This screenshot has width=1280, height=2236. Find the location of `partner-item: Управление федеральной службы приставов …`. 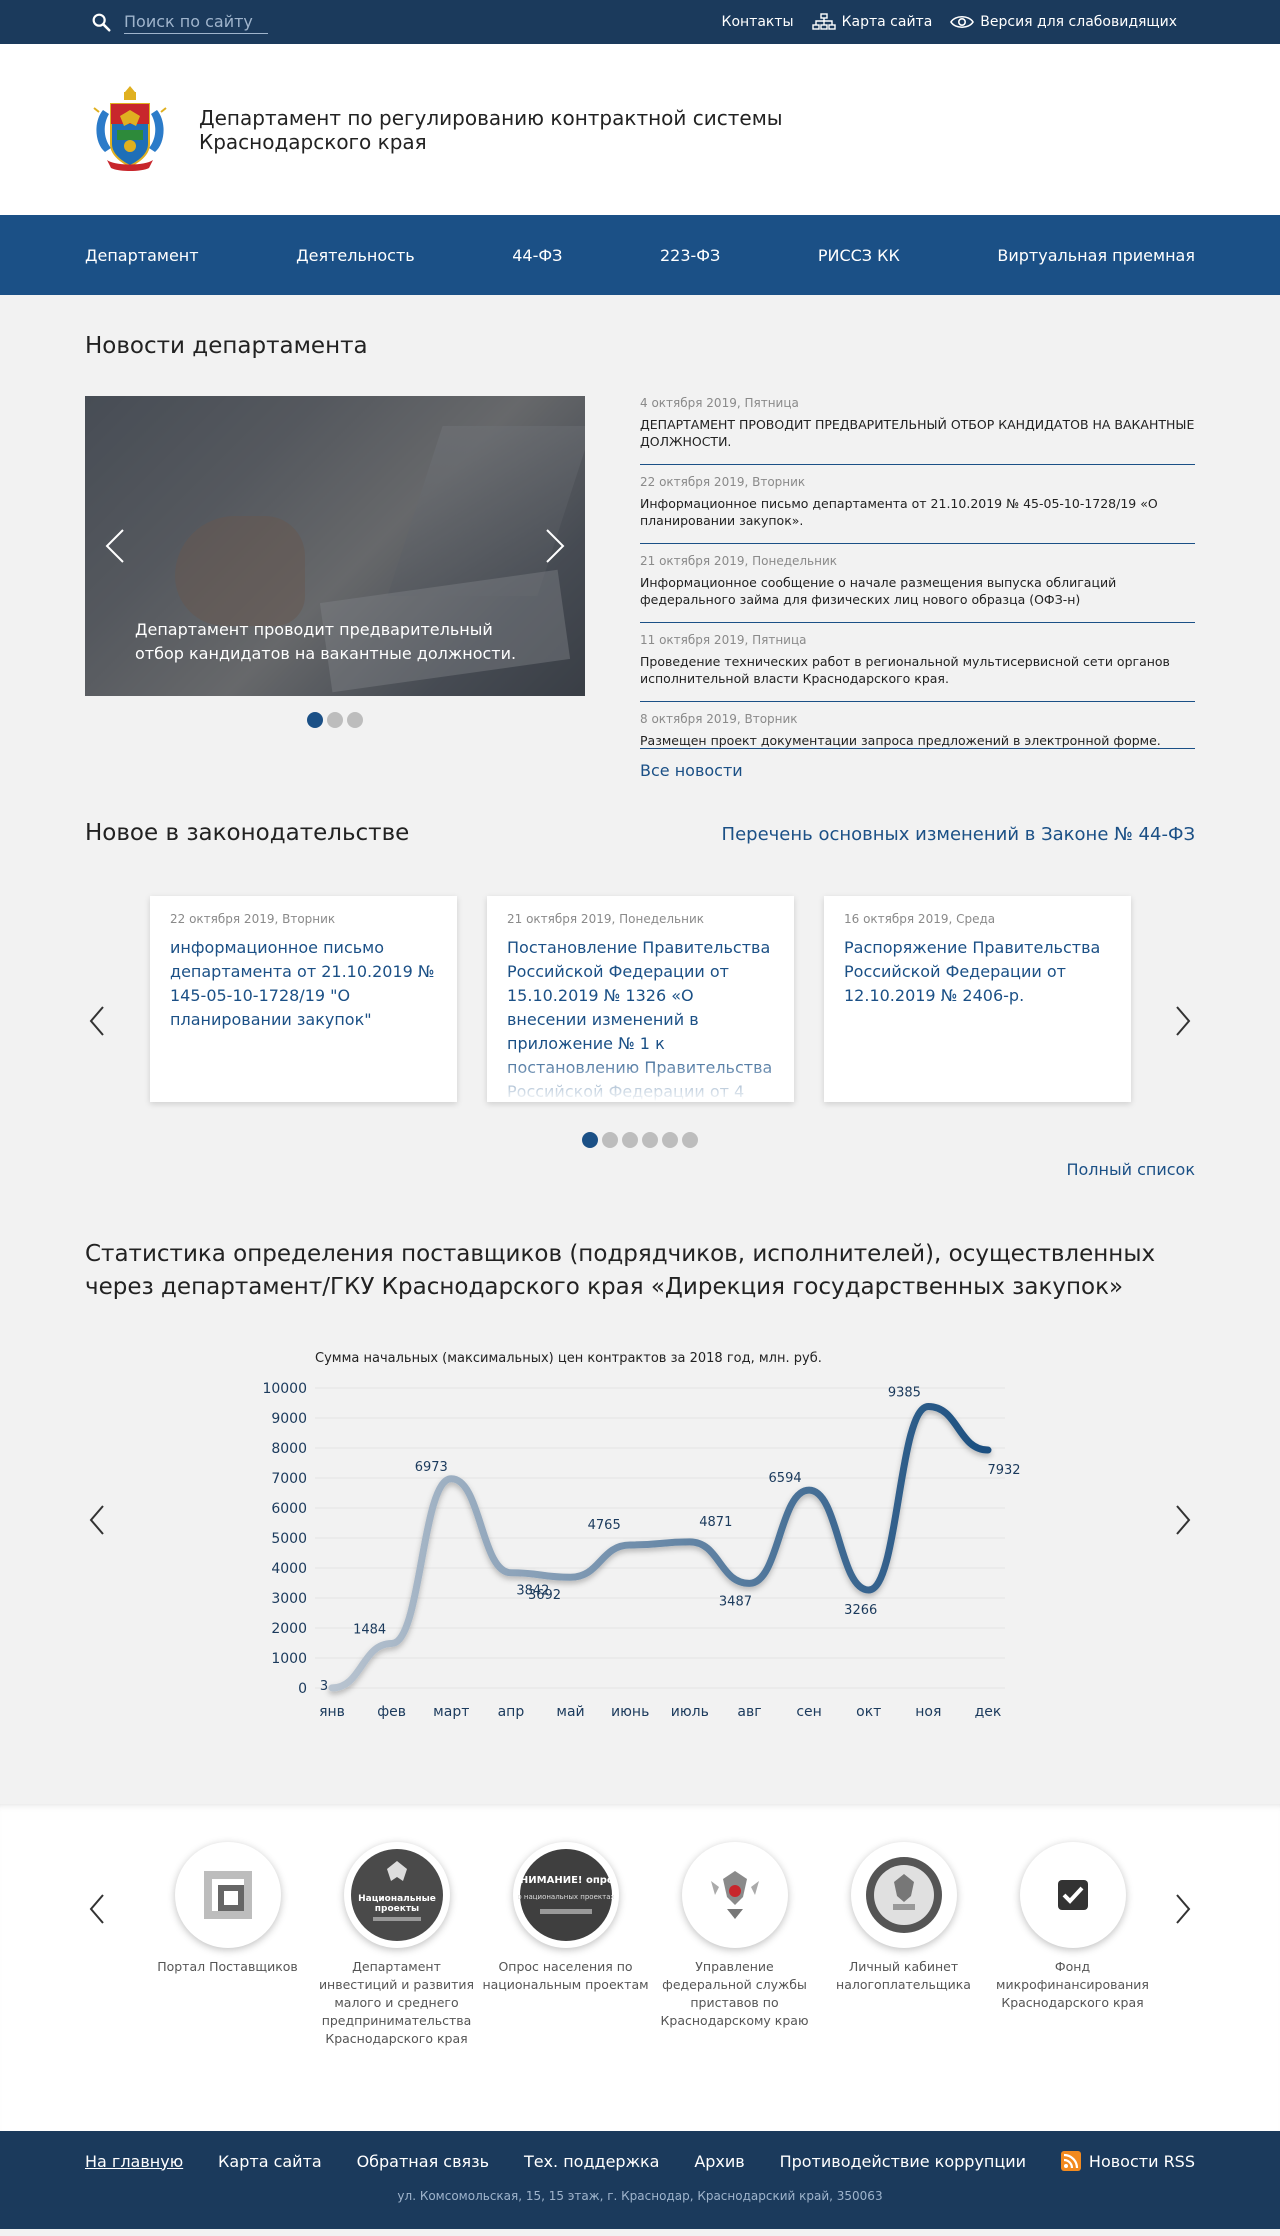

partner-item: Управление федеральной службы приставов … is located at coordinates (734, 1945).